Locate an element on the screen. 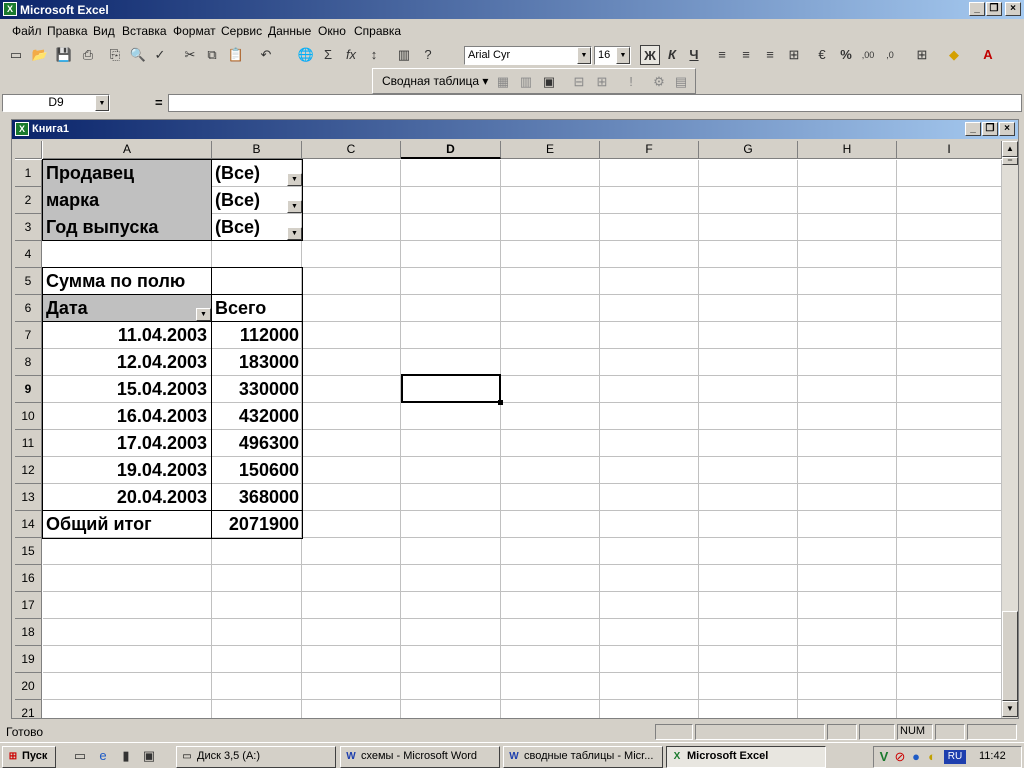 The height and width of the screenshot is (768, 1024). row-date: 19.04.2003 is located at coordinates (127, 470).